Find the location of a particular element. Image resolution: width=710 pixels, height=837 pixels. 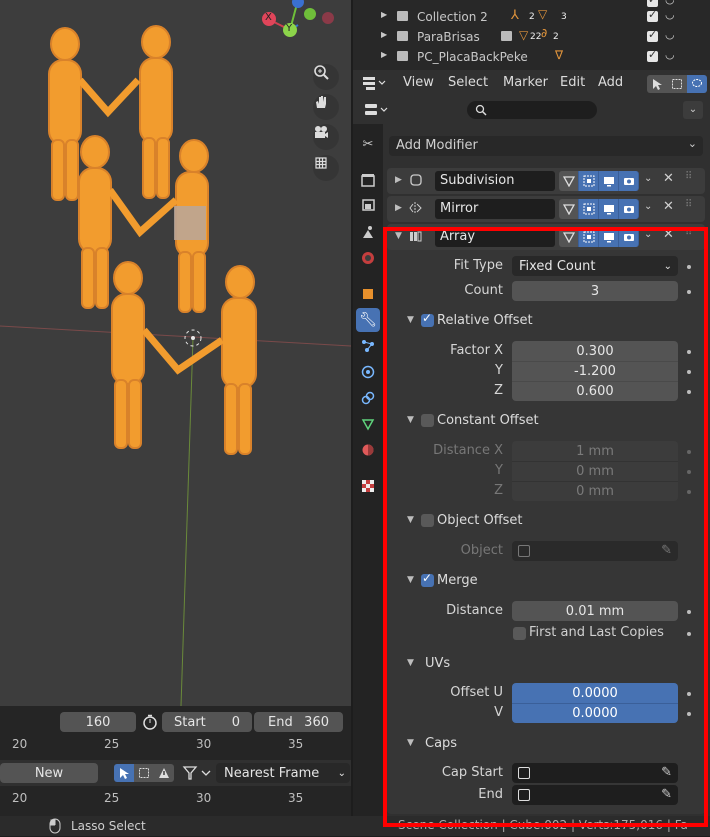

editor-type-icon is located at coordinates (377, 110).